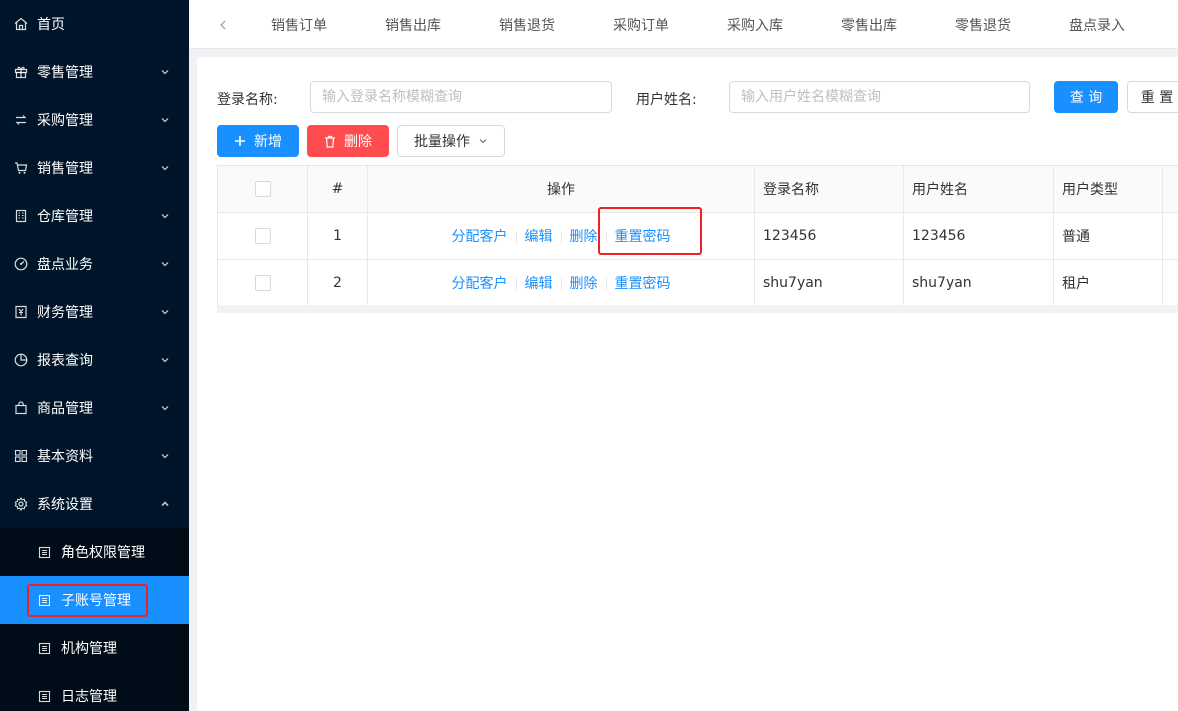 The image size is (1178, 711). Describe the element at coordinates (755, 25) in the screenshot. I see `tab-purchase-inbound: 采购入库` at that location.